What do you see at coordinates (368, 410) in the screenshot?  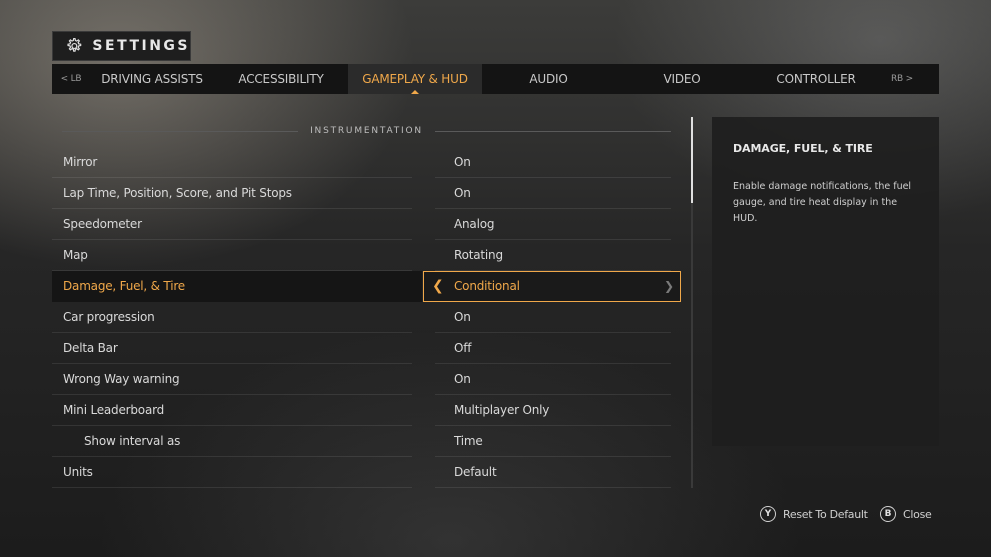 I see `setting-row-mini-leaderboard: Mini Leaderboard Multiplayer Only` at bounding box center [368, 410].